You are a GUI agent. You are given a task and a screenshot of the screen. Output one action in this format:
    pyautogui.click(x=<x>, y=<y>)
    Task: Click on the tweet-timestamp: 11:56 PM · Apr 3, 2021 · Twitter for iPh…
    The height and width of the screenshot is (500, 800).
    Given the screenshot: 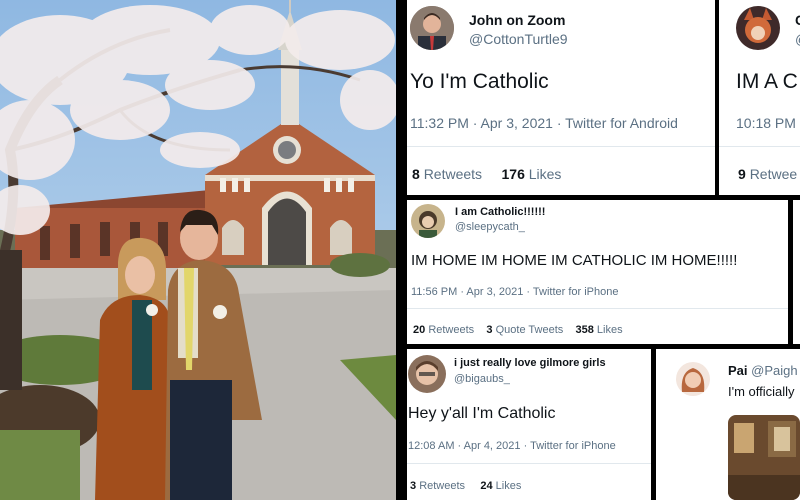 What is the action you would take?
    pyautogui.click(x=514, y=292)
    